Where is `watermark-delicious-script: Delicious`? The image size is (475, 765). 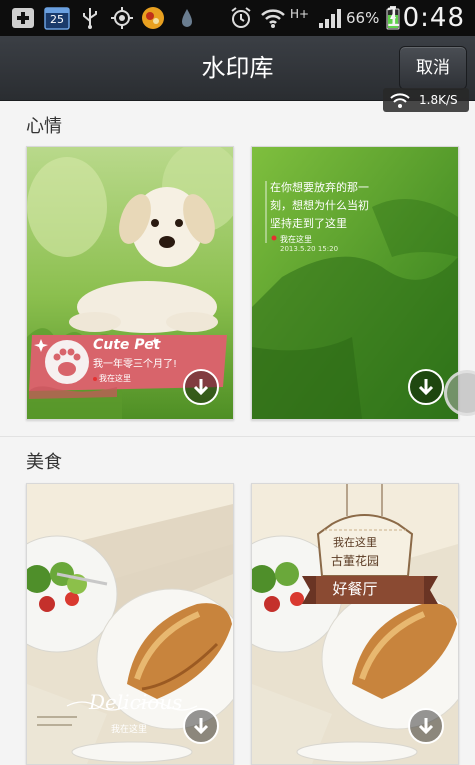
watermark-delicious-script: Delicious is located at coordinates (136, 702).